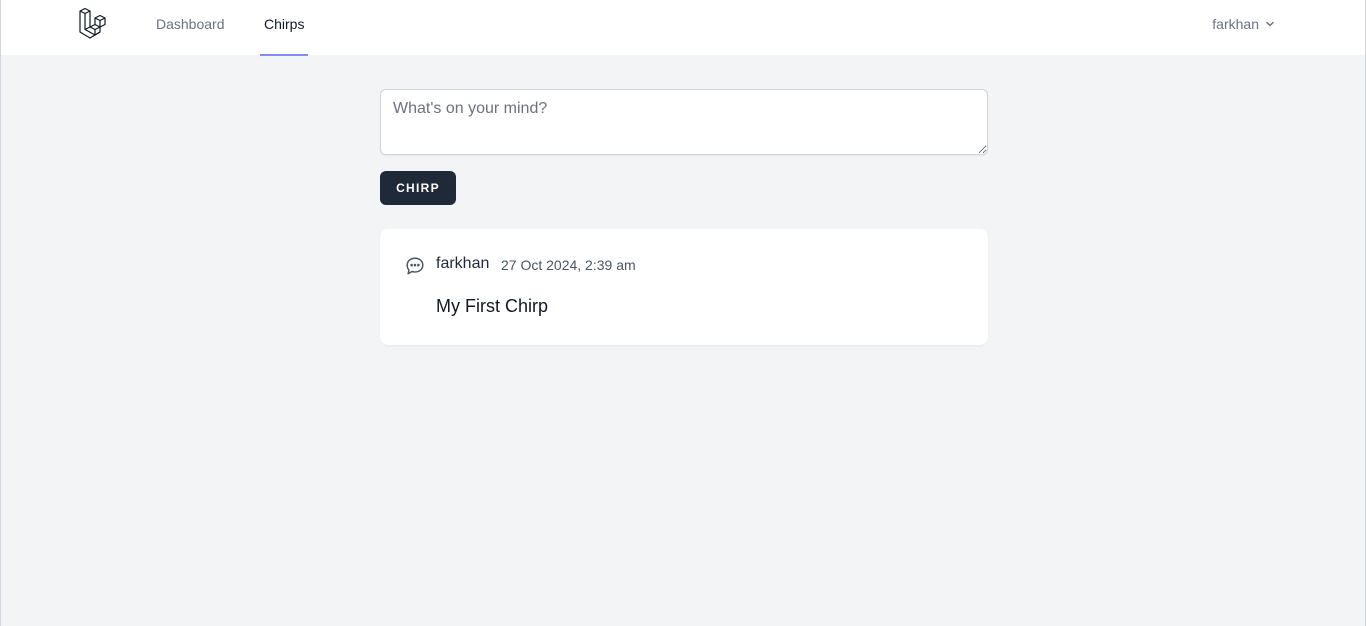 This screenshot has width=1366, height=626. I want to click on chat-bubble-icon, so click(415, 266).